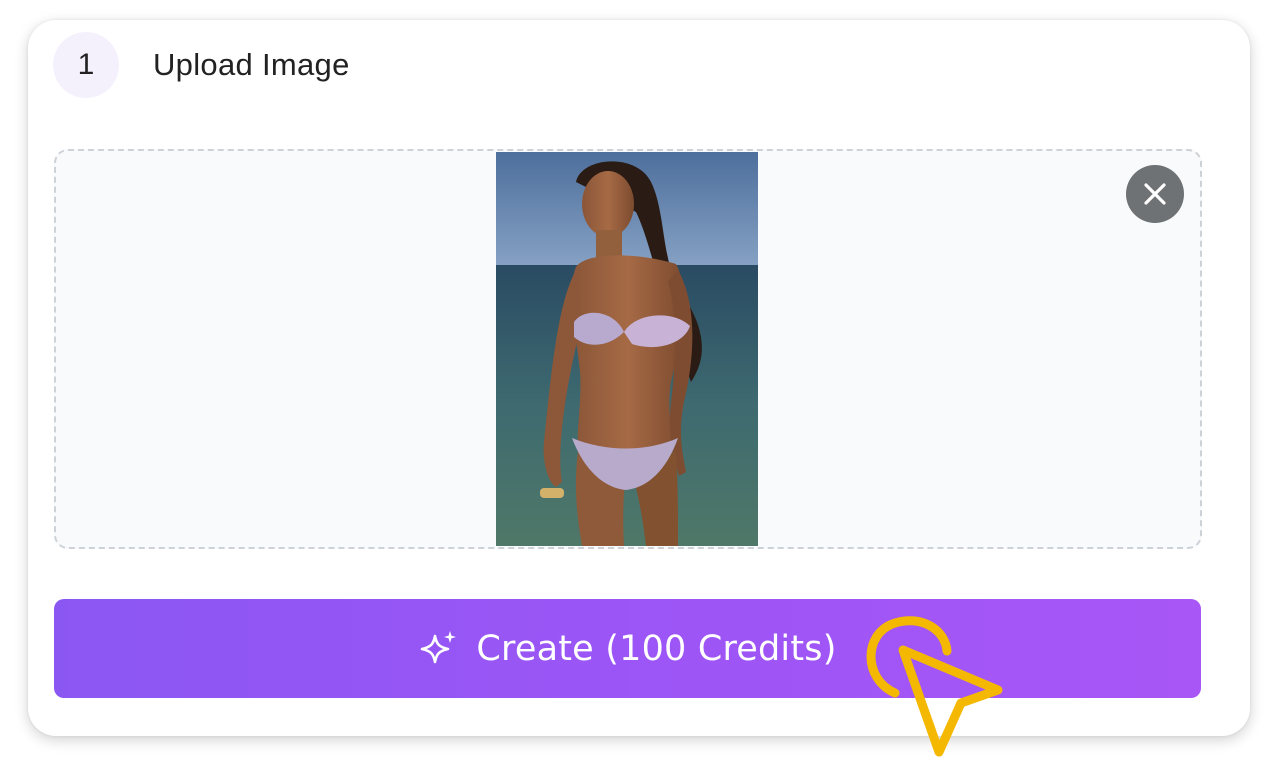 The width and height of the screenshot is (1280, 771). Describe the element at coordinates (251, 64) in the screenshot. I see `step-title: Upload Image` at that location.